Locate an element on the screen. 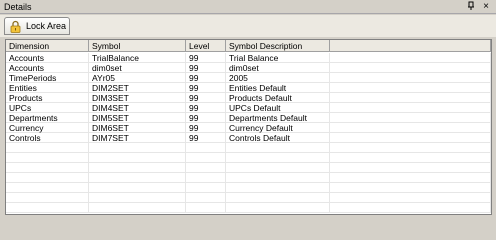 This screenshot has height=240, width=496. table-cell: Trial Balance is located at coordinates (278, 58).